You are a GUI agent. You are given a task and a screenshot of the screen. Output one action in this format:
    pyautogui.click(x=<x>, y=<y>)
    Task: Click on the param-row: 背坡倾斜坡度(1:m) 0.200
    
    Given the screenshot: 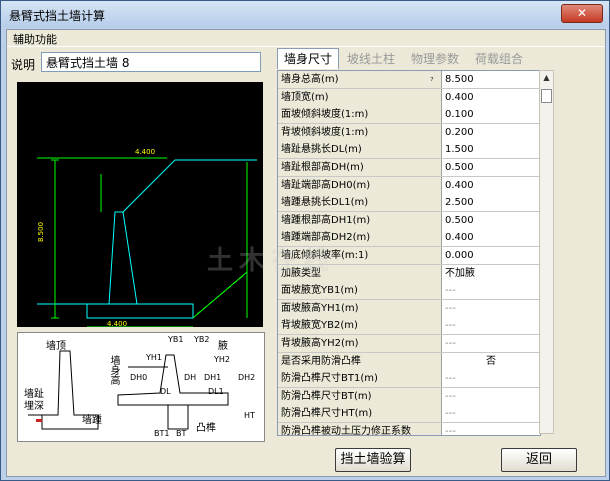 What is the action you would take?
    pyautogui.click(x=409, y=132)
    